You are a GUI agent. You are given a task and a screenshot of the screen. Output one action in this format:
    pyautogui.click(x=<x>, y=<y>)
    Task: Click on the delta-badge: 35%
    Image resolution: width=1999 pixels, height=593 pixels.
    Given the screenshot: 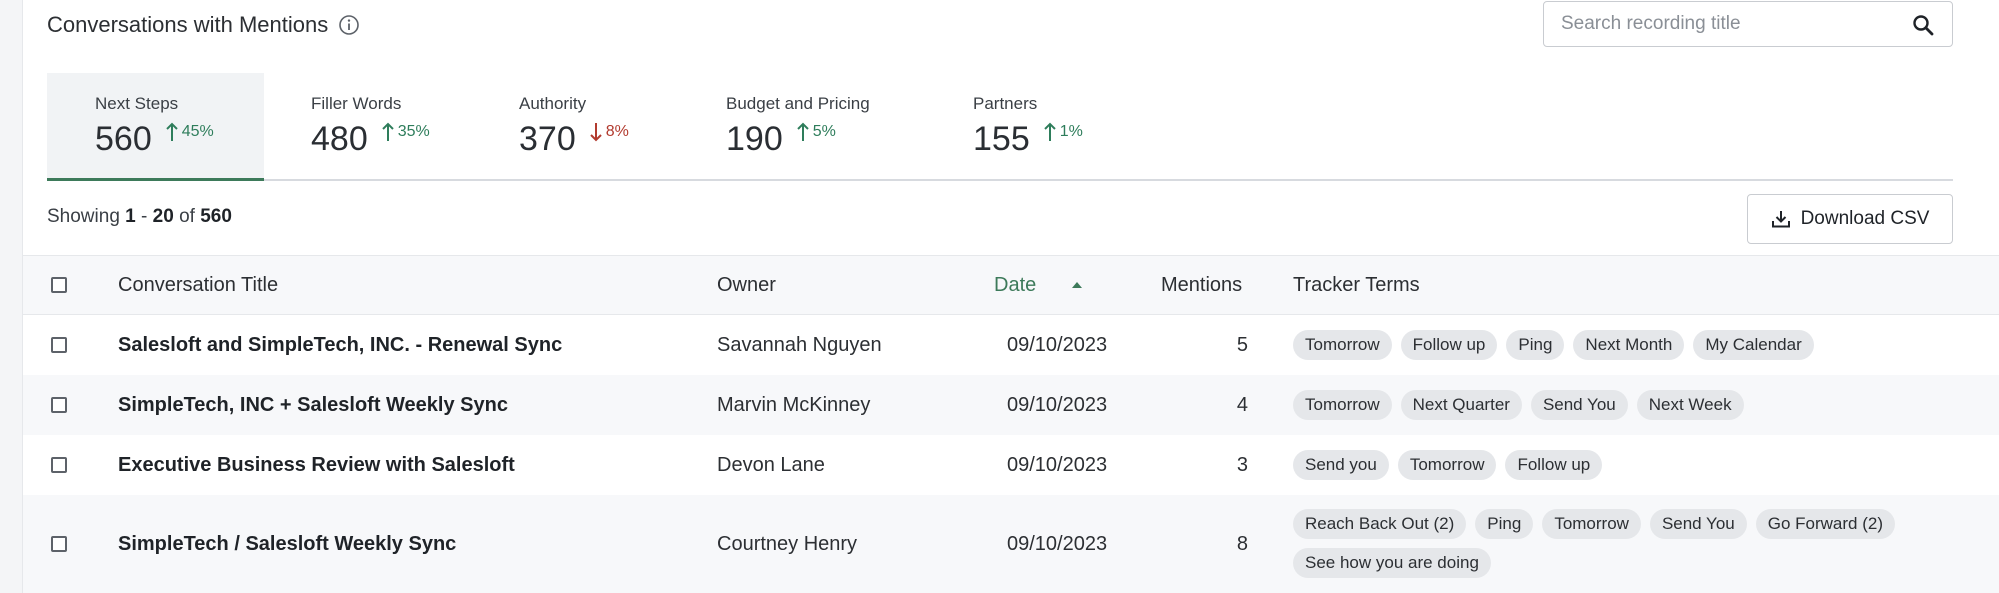 What is the action you would take?
    pyautogui.click(x=406, y=132)
    